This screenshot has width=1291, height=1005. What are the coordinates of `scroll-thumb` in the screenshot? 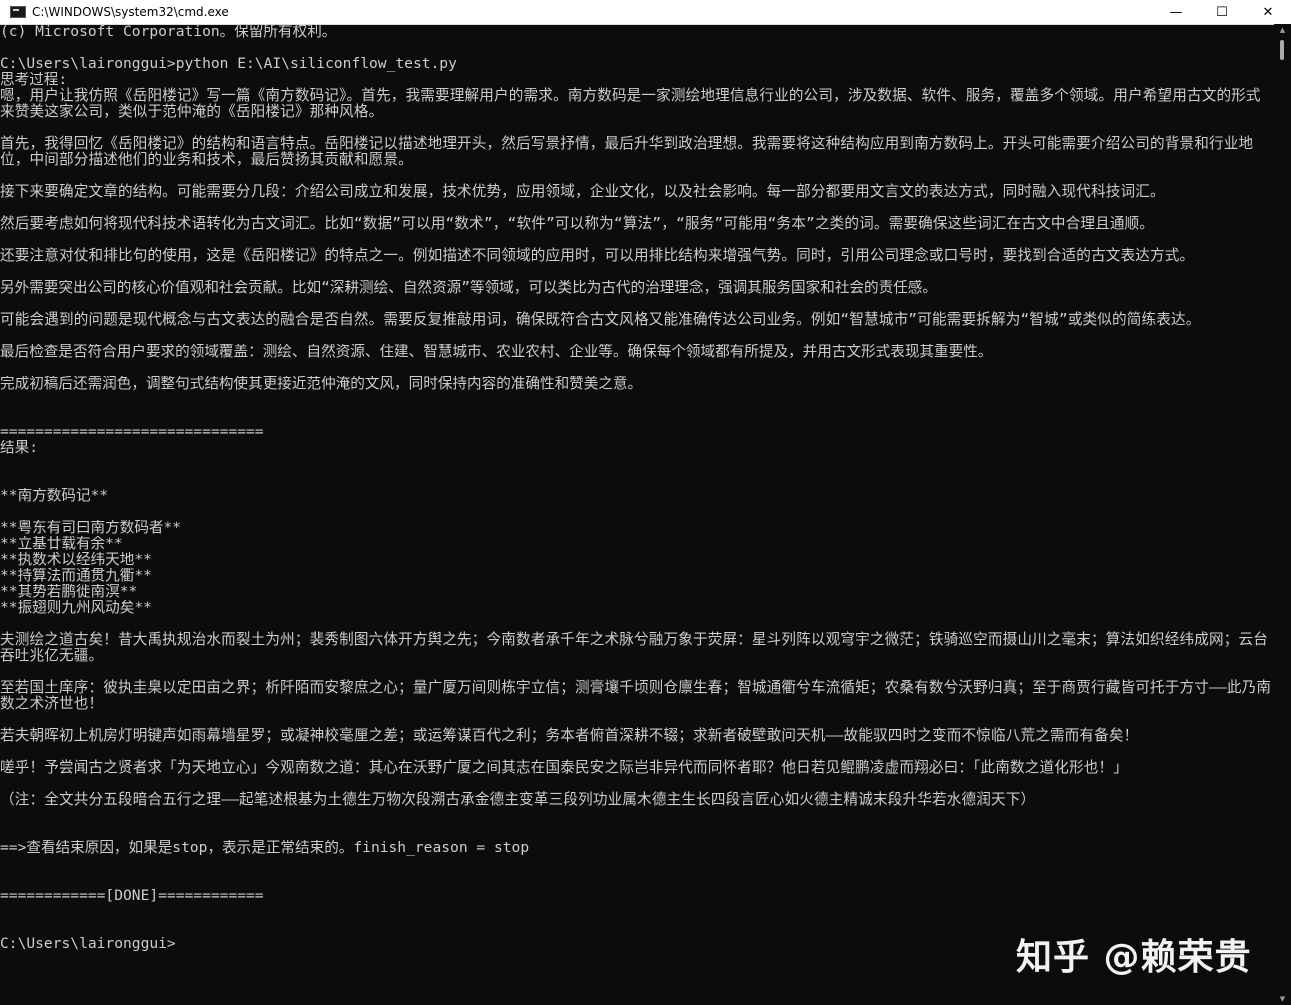 It's located at (1282, 50).